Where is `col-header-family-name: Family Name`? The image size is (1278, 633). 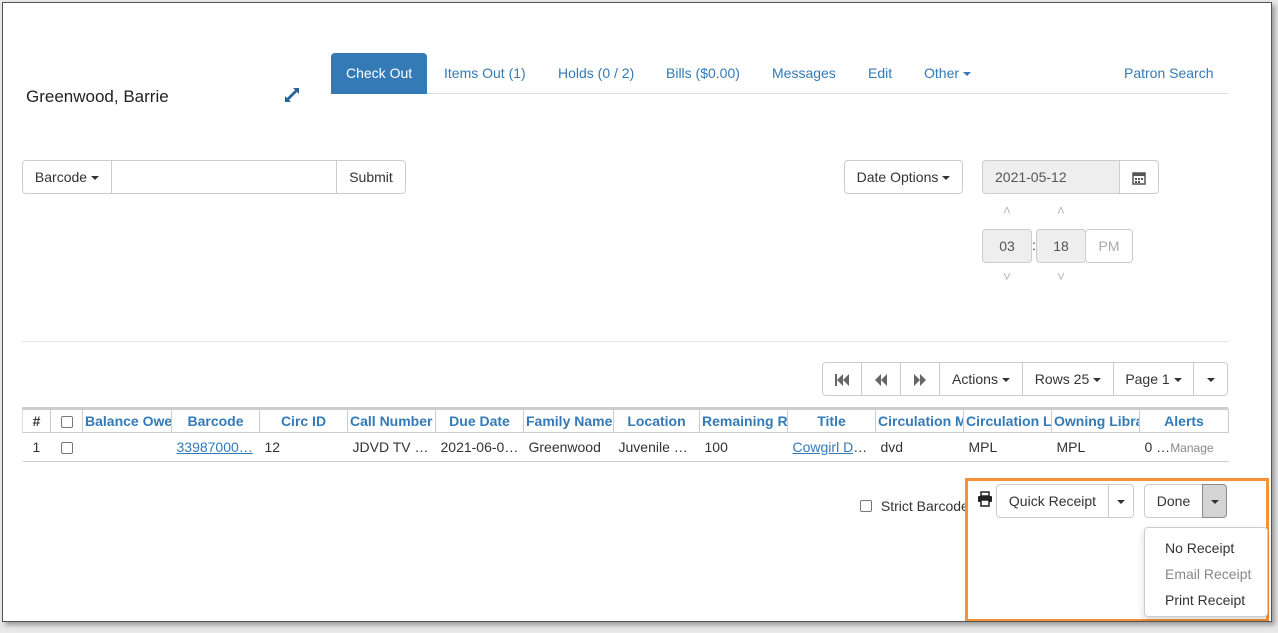
col-header-family-name: Family Name is located at coordinates (568, 421).